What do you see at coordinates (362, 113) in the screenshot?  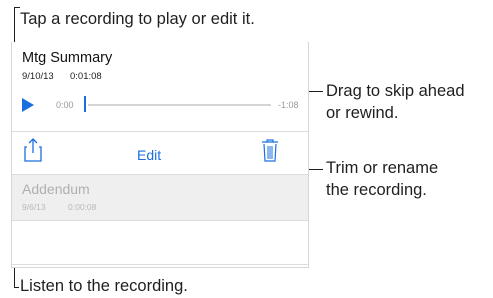 I see `callout-drag-line2: or rewind.` at bounding box center [362, 113].